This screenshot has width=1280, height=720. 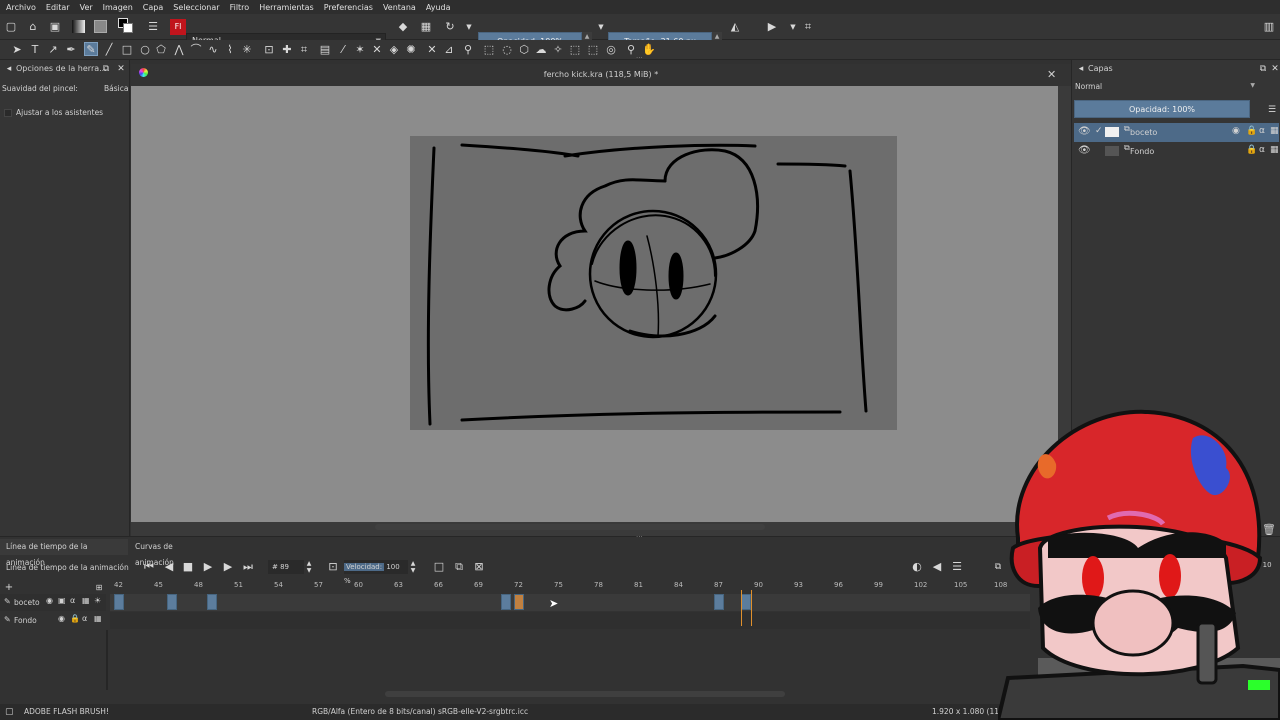 What do you see at coordinates (957, 567) in the screenshot?
I see `timeline-menu-icon: ☰` at bounding box center [957, 567].